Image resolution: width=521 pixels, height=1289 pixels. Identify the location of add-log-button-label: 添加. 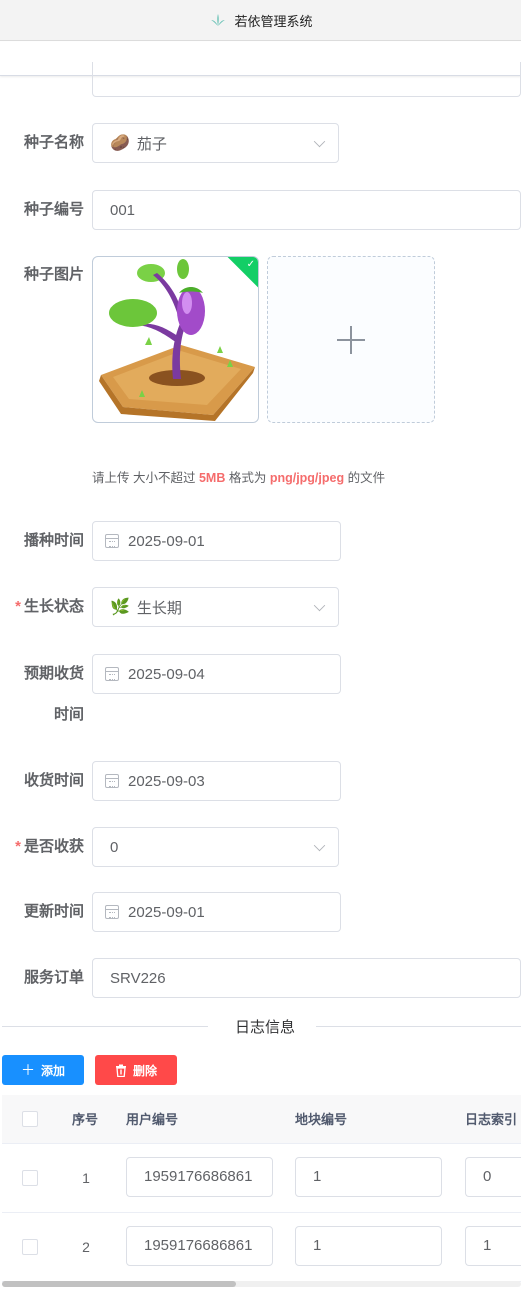
(52, 1070).